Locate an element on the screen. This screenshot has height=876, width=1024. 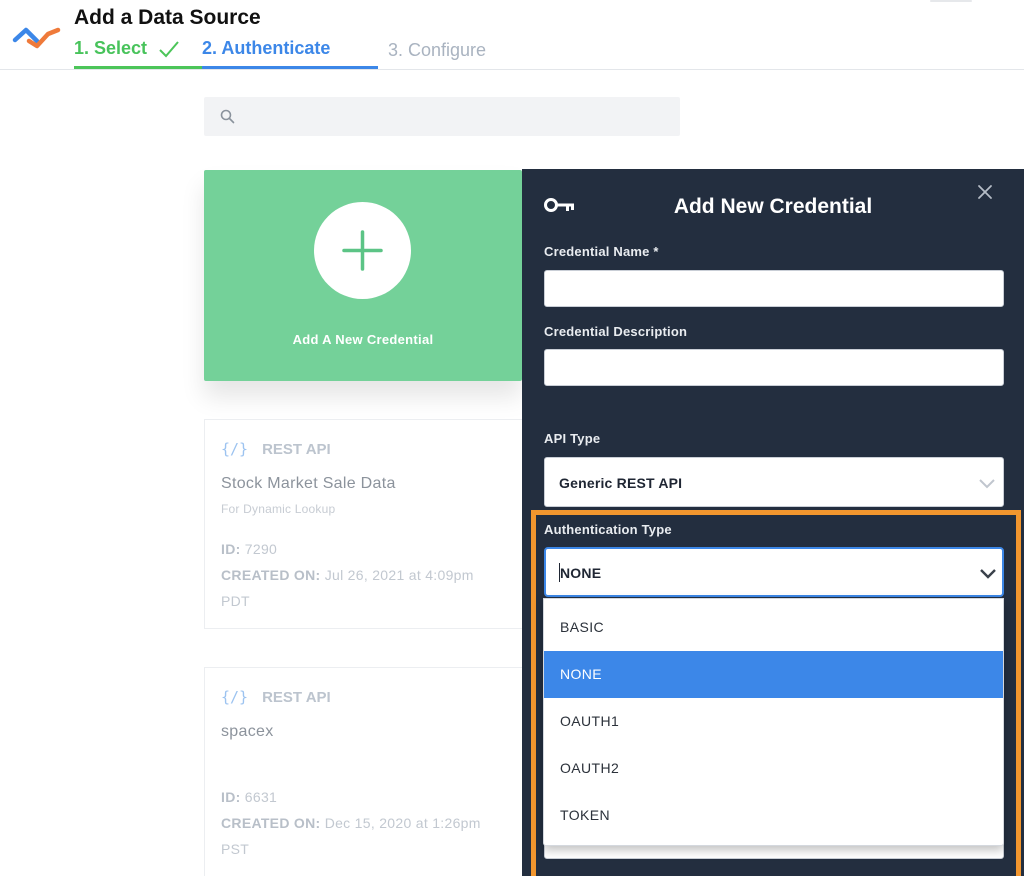
stepper: 1. Select 2. Authenticate 3. Configure is located at coordinates (296, 52).